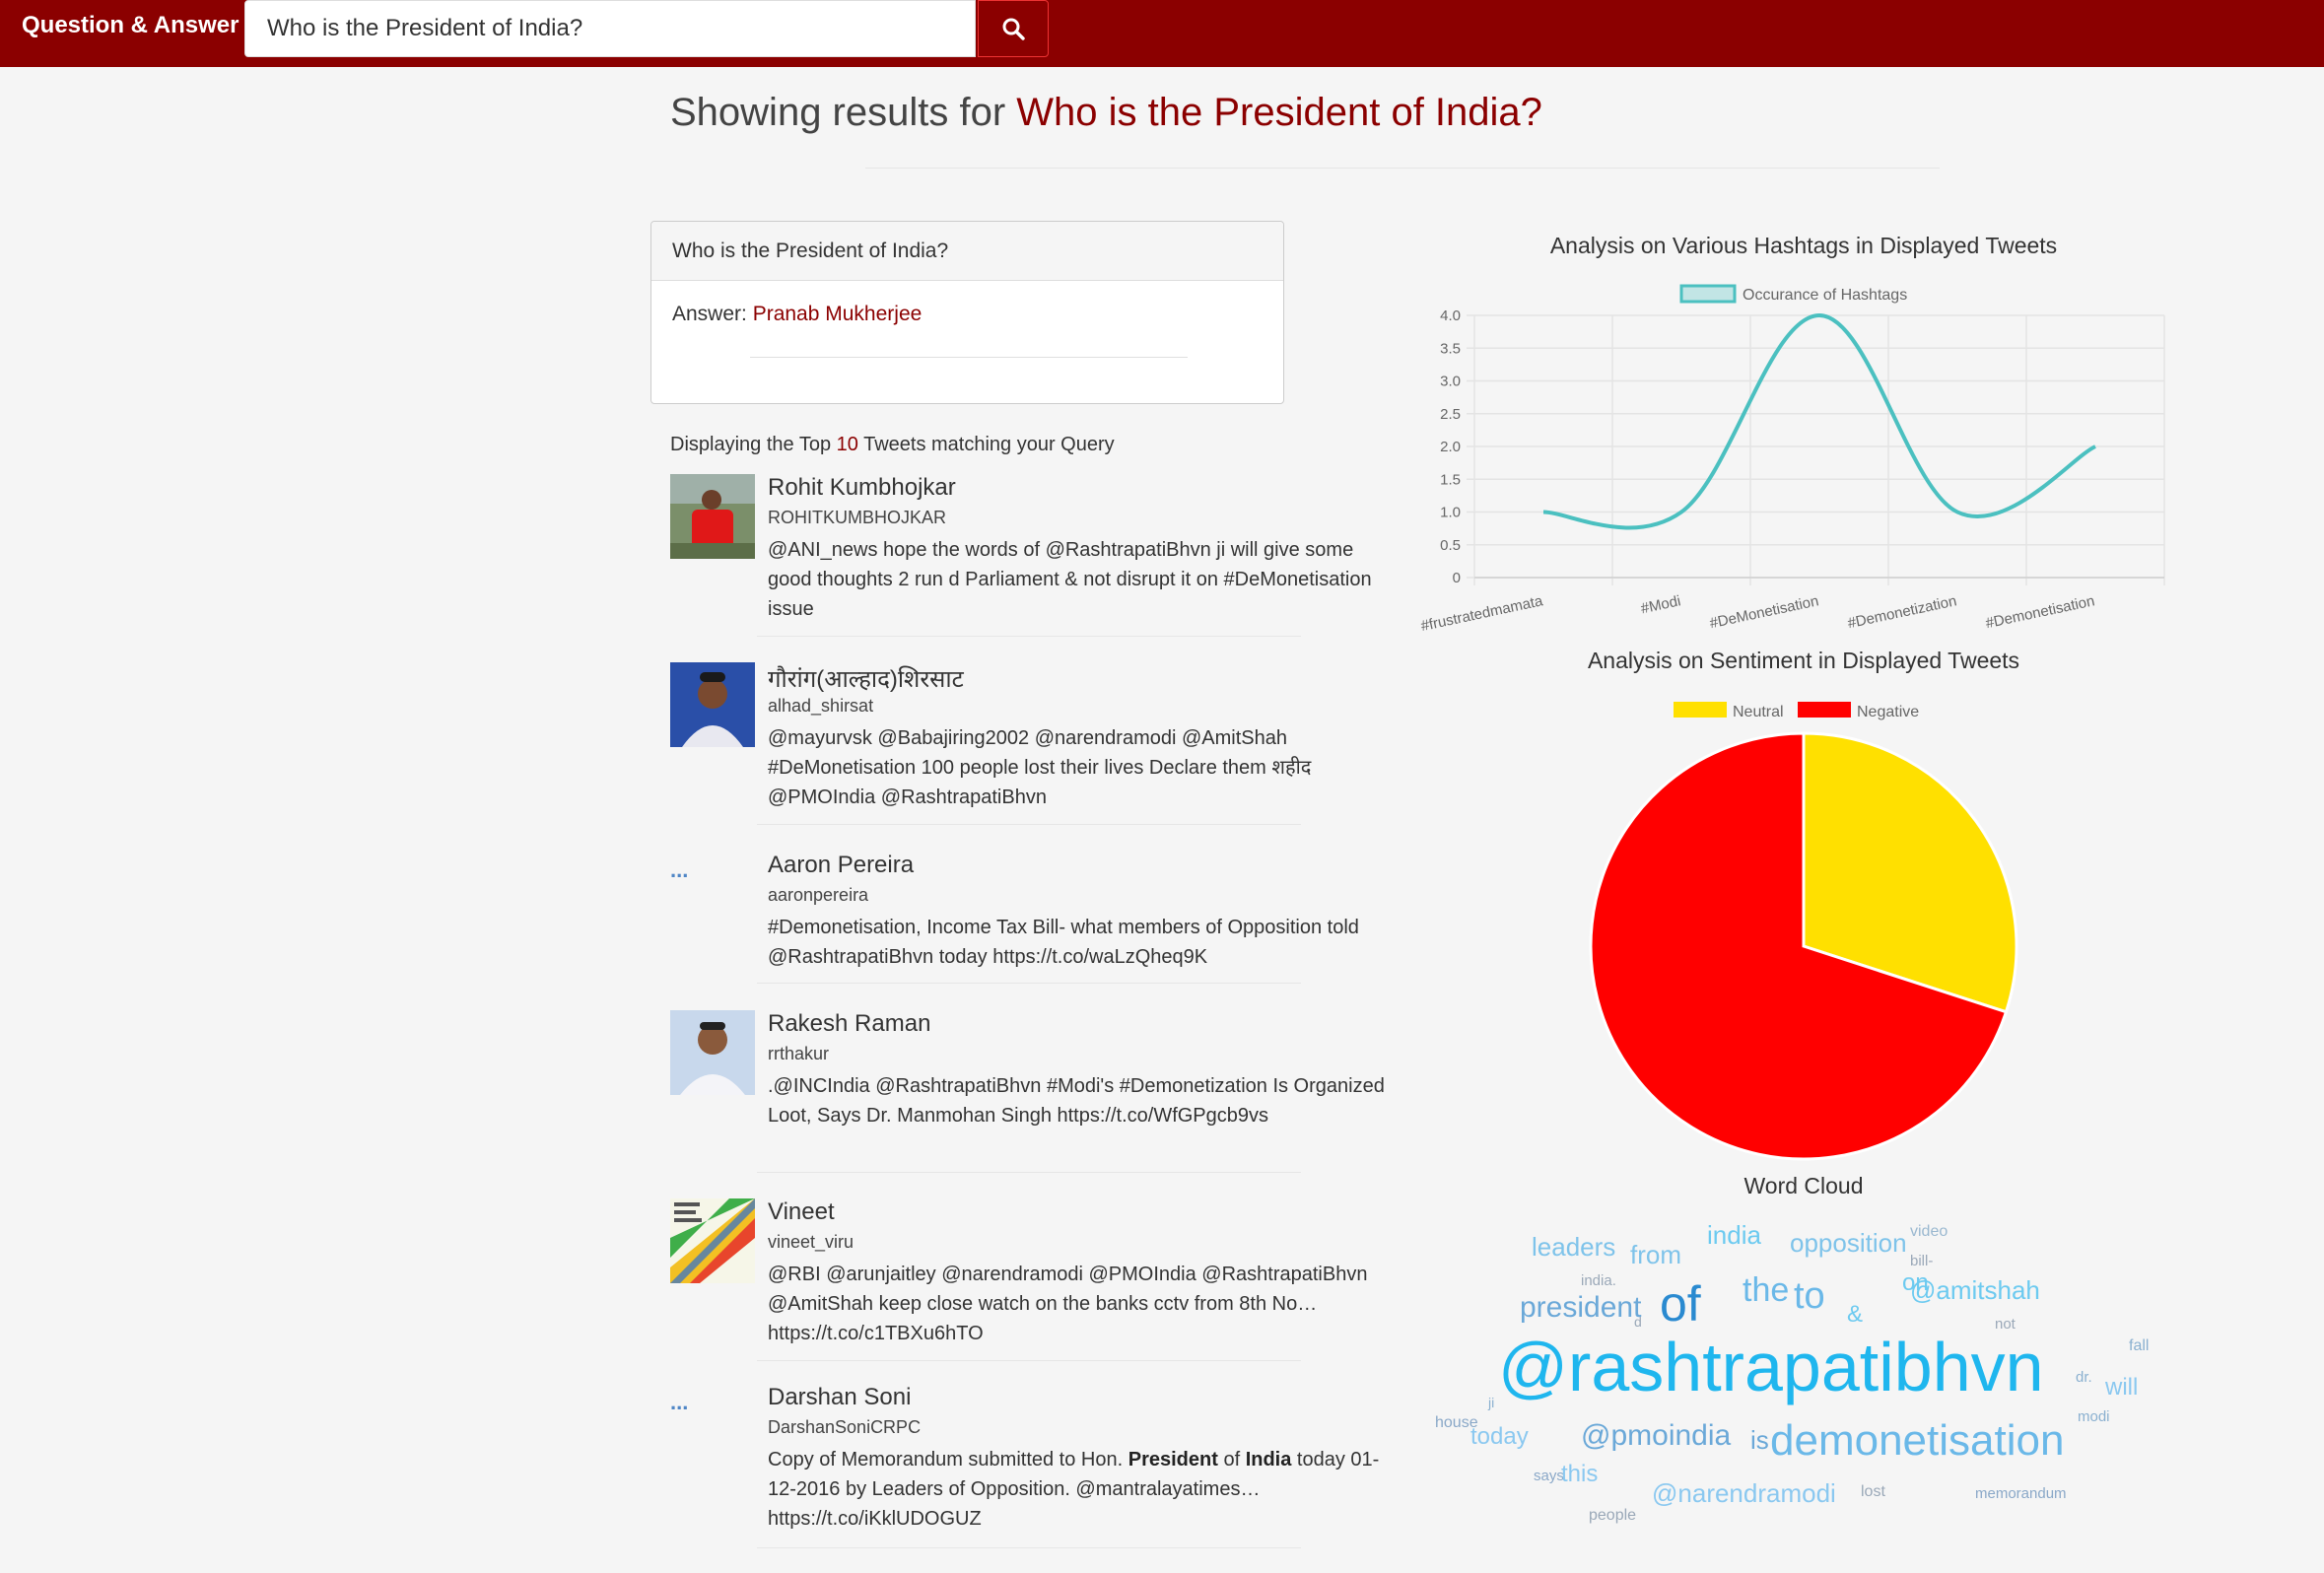 This screenshot has width=2324, height=1573. Describe the element at coordinates (1744, 1493) in the screenshot. I see `word-cloud-word: @narendramodi` at that location.